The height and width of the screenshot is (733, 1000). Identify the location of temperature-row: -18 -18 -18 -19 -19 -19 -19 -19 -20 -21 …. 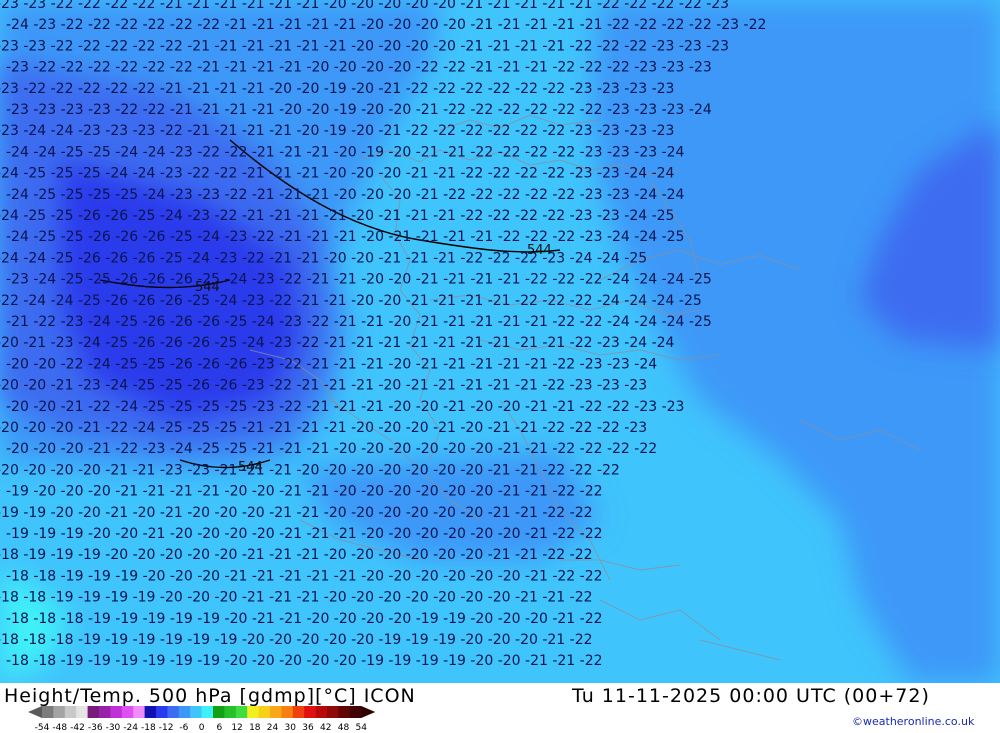
(304, 619).